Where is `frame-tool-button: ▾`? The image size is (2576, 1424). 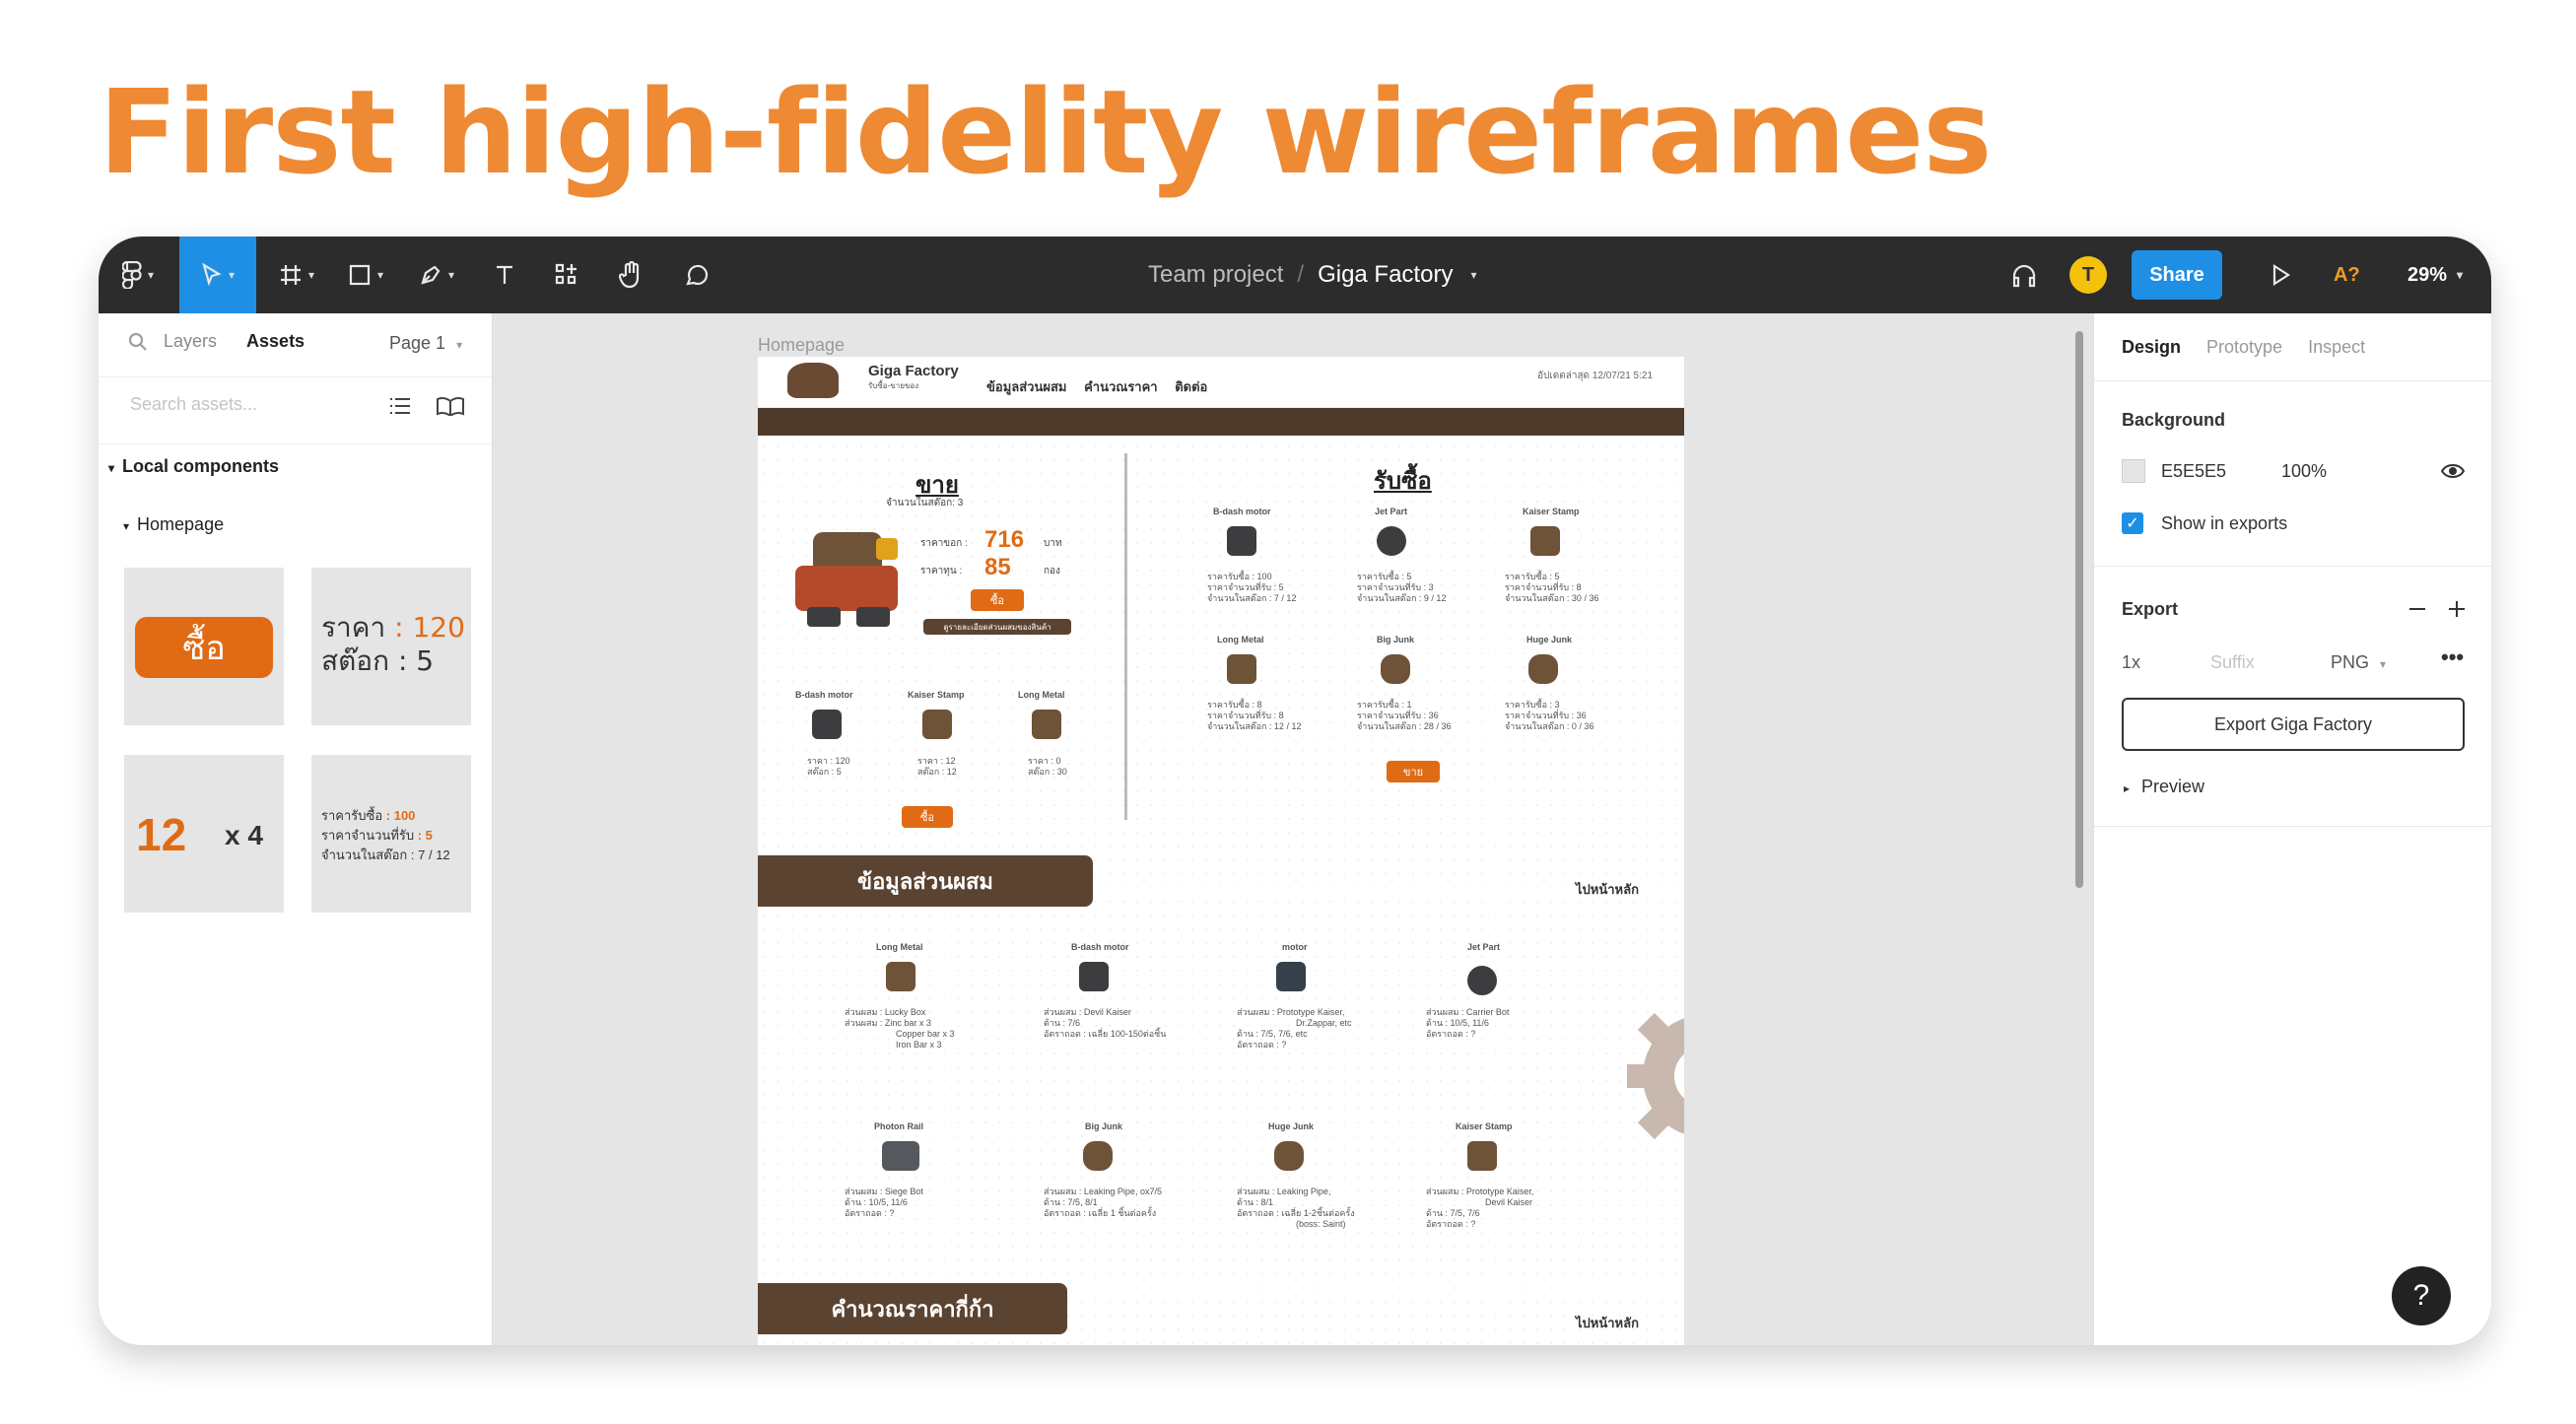 frame-tool-button: ▾ is located at coordinates (297, 275).